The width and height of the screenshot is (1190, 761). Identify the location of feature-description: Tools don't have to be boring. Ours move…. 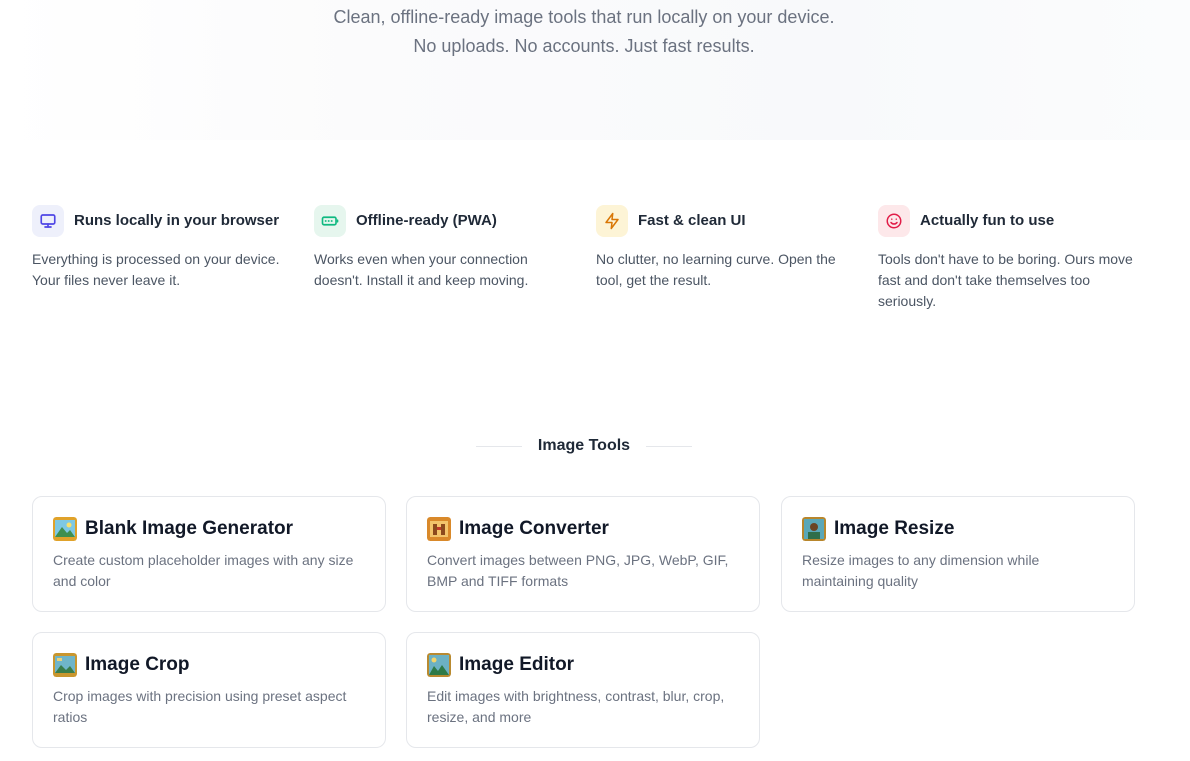
(1005, 280).